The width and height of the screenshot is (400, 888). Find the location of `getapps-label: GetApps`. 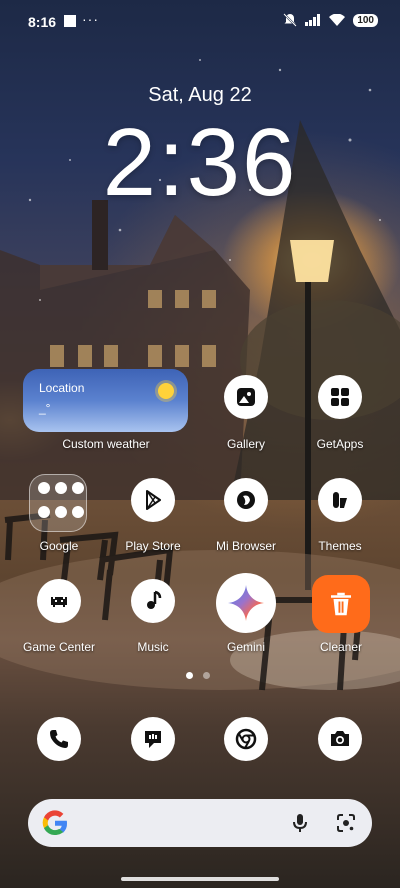

getapps-label: GetApps is located at coordinates (340, 444).